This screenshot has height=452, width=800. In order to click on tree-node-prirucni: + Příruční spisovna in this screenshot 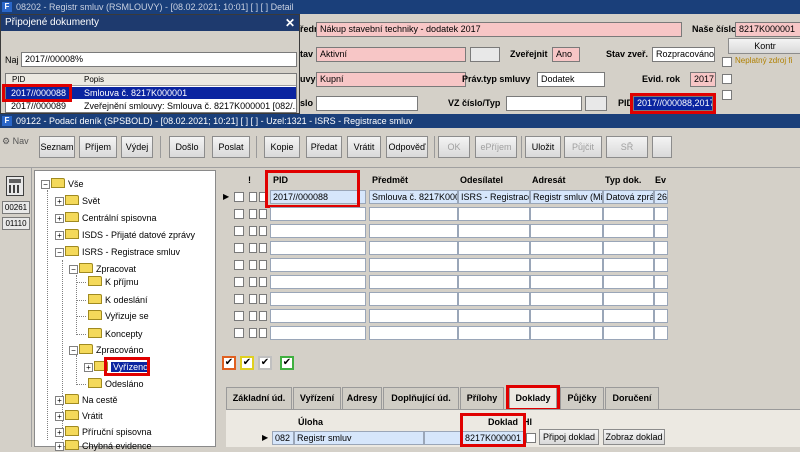, I will do `click(103, 432)`.